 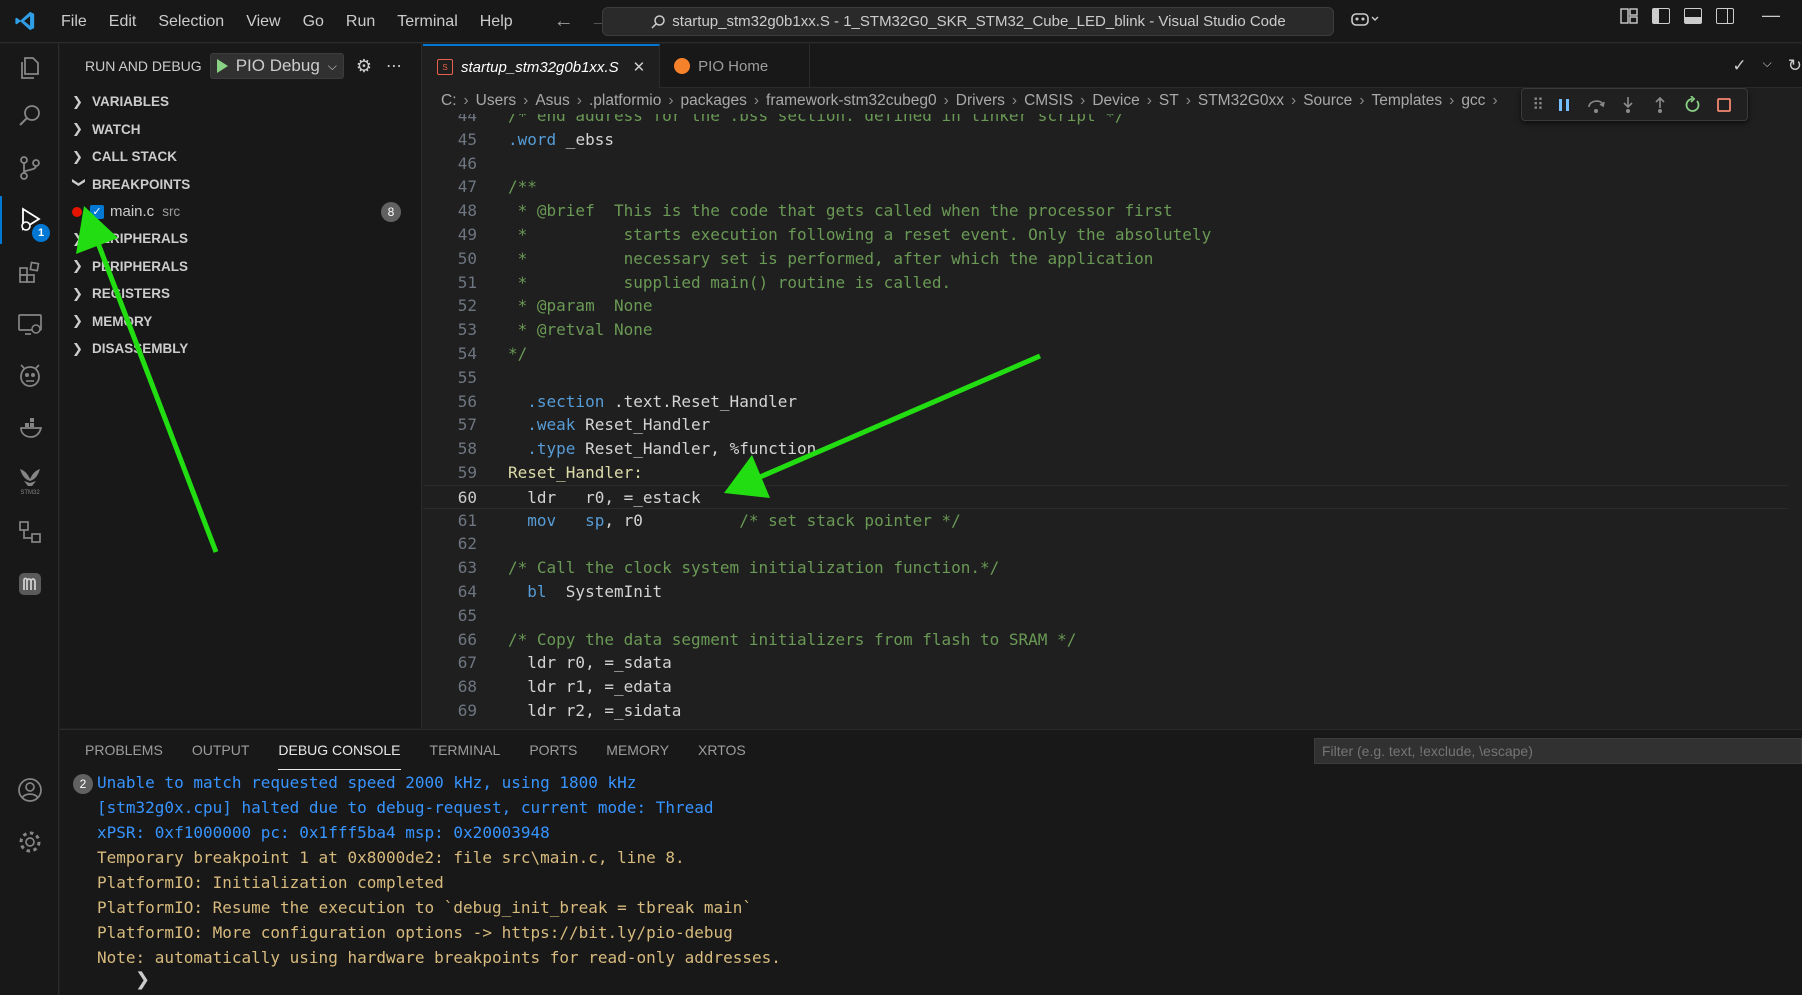 What do you see at coordinates (427, 21) in the screenshot?
I see `menu-terminal: Terminal` at bounding box center [427, 21].